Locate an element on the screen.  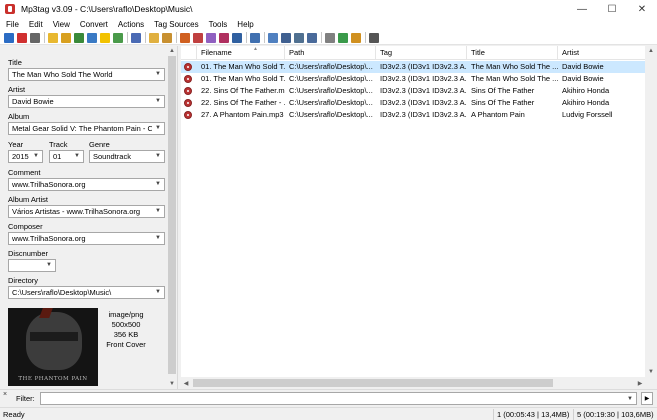
column-tag: Tag is located at coordinates (421, 53).